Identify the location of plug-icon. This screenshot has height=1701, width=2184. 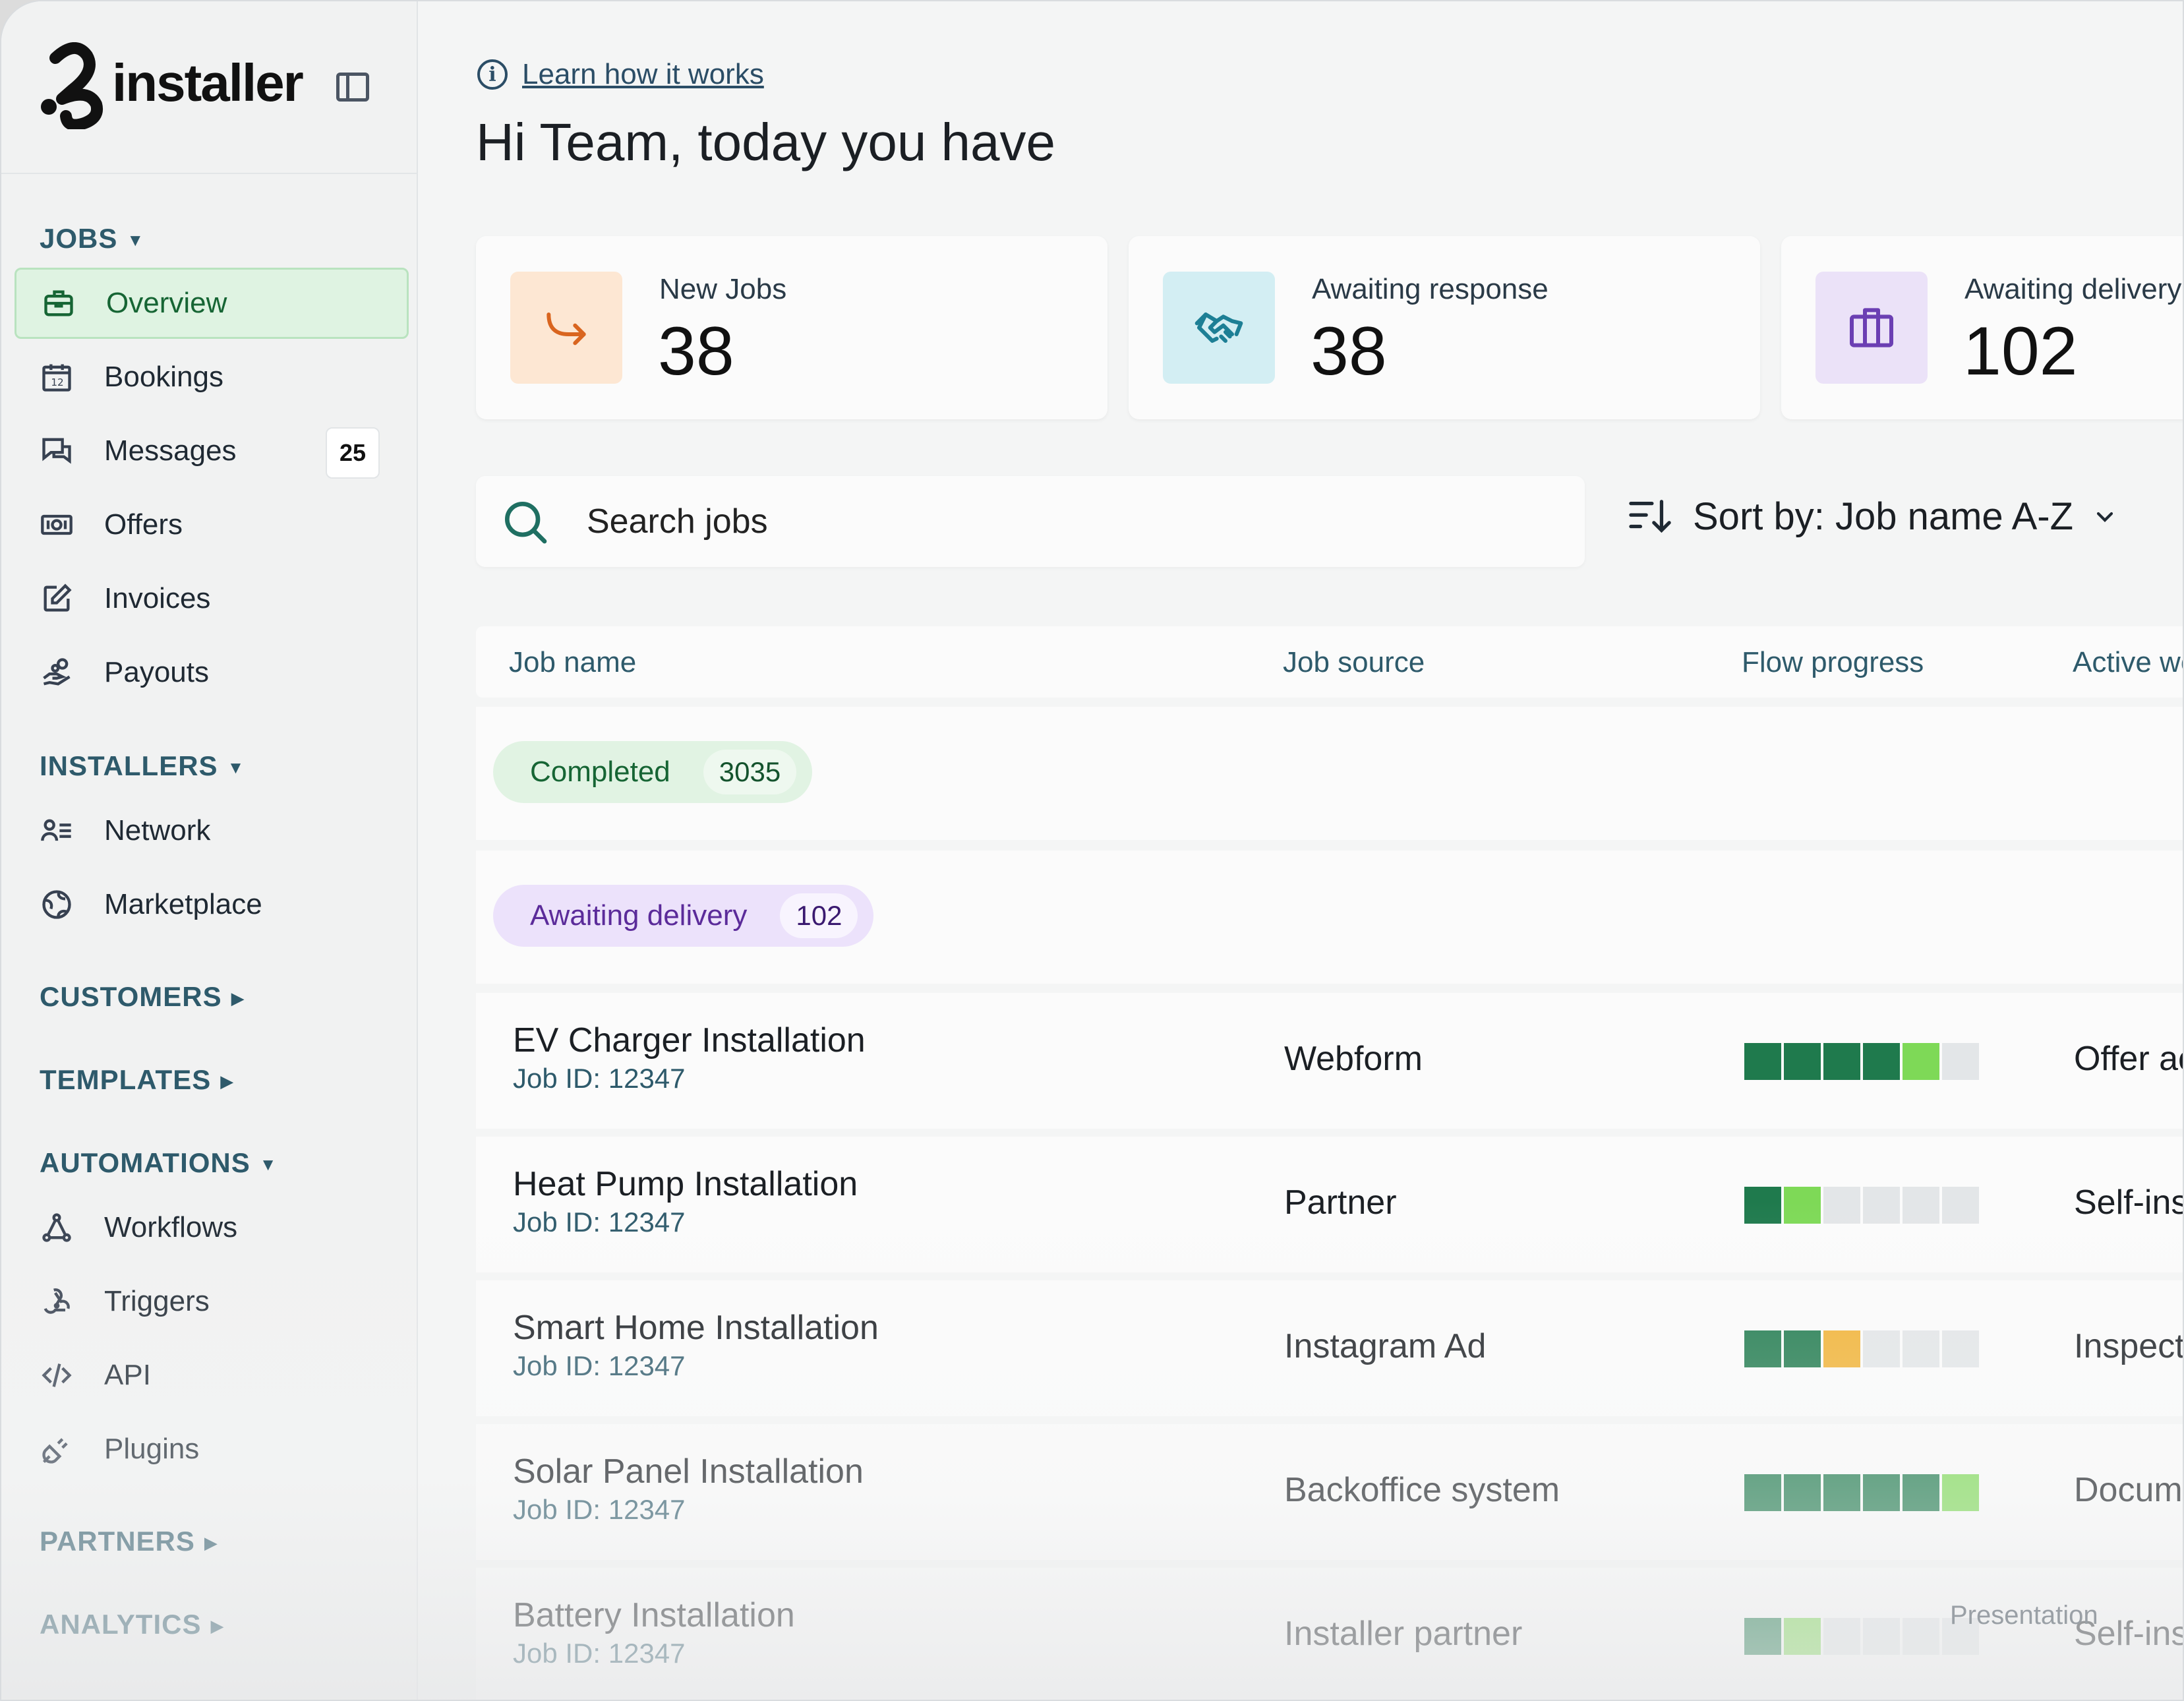
(57, 1449).